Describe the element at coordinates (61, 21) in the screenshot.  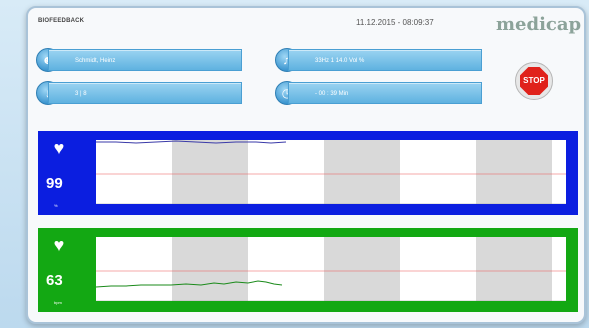
I see `app-title: BIOFEEDBACK` at that location.